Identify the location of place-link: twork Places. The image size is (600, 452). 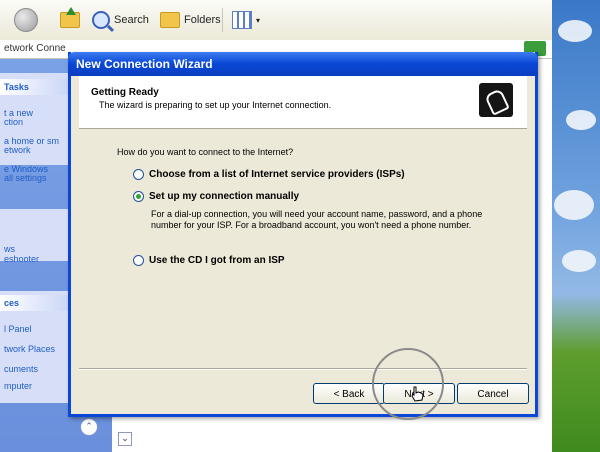
(29, 349).